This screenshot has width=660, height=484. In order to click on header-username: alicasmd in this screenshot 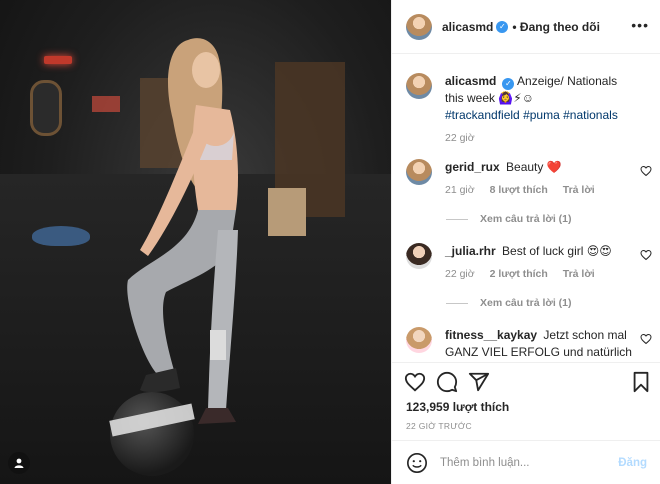, I will do `click(467, 27)`.